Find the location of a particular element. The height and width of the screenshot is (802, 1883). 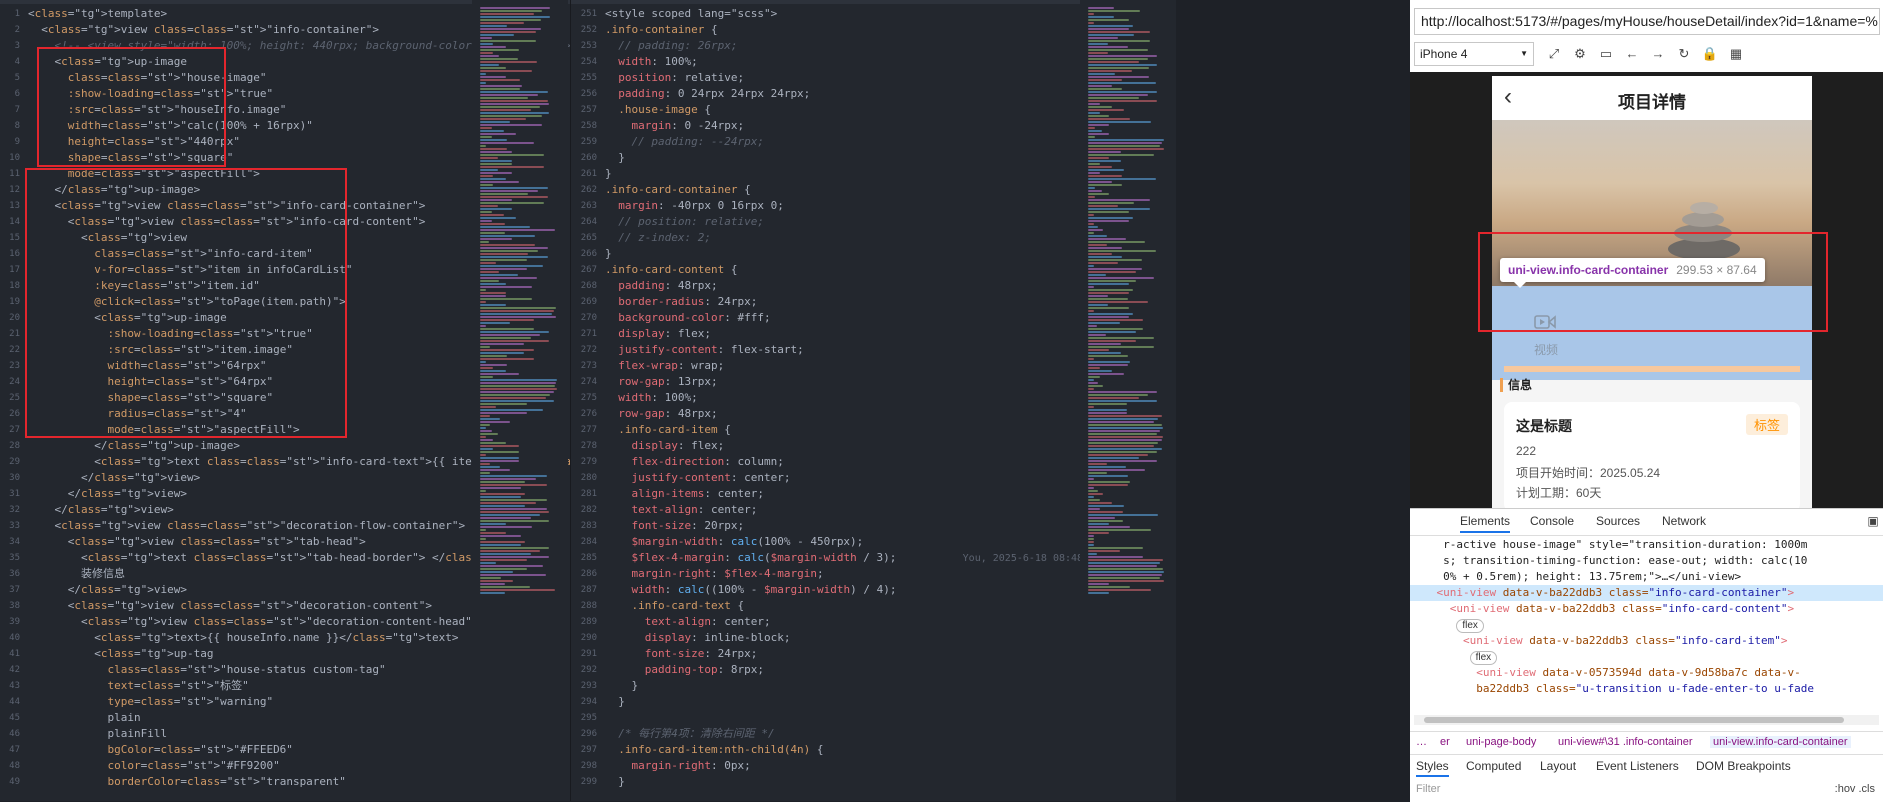

breadcrumb-item: uni-page-body is located at coordinates (1501, 742).